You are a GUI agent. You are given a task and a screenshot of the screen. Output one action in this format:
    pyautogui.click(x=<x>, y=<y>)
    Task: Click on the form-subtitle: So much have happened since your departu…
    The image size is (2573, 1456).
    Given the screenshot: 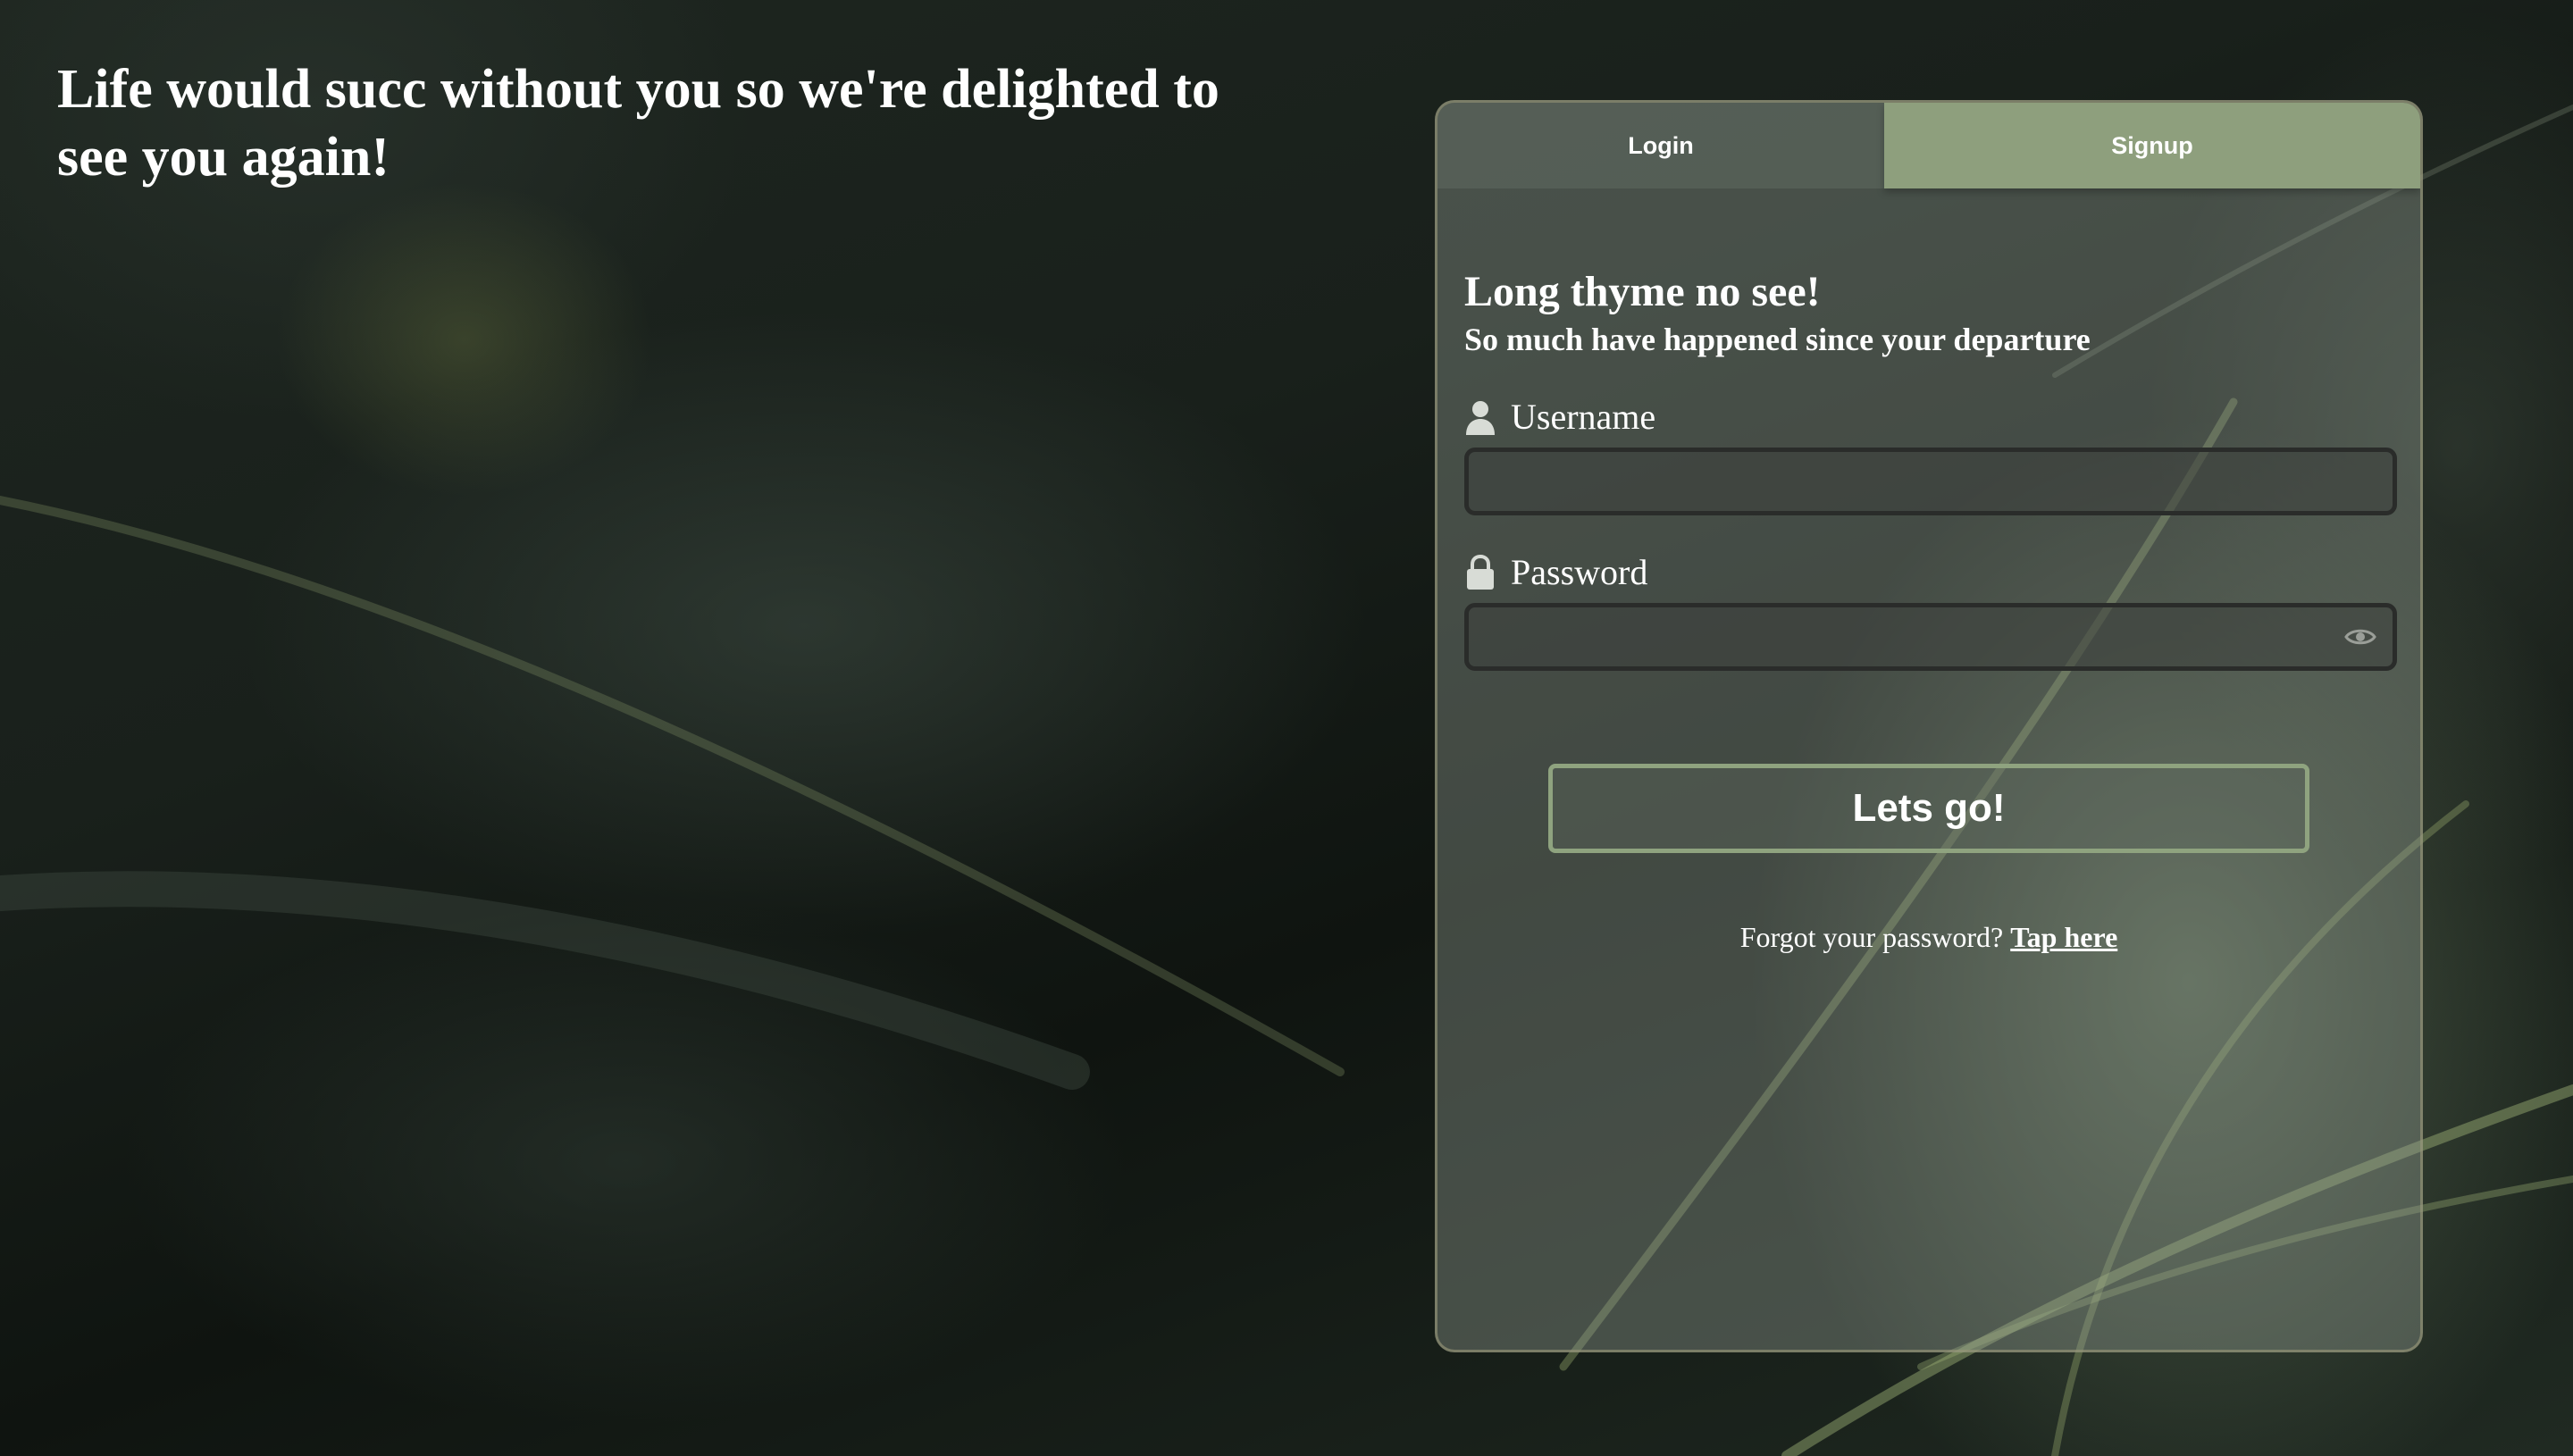 What is the action you would take?
    pyautogui.click(x=1777, y=339)
    